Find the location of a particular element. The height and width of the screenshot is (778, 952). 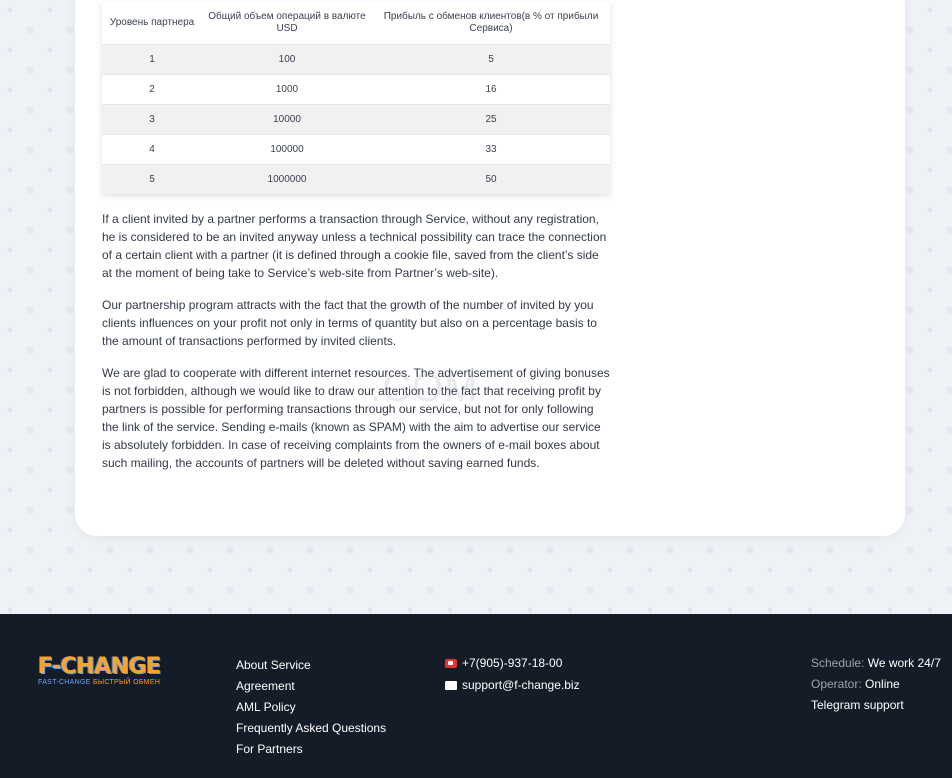

operator-info: Operator: Online is located at coordinates (855, 684).